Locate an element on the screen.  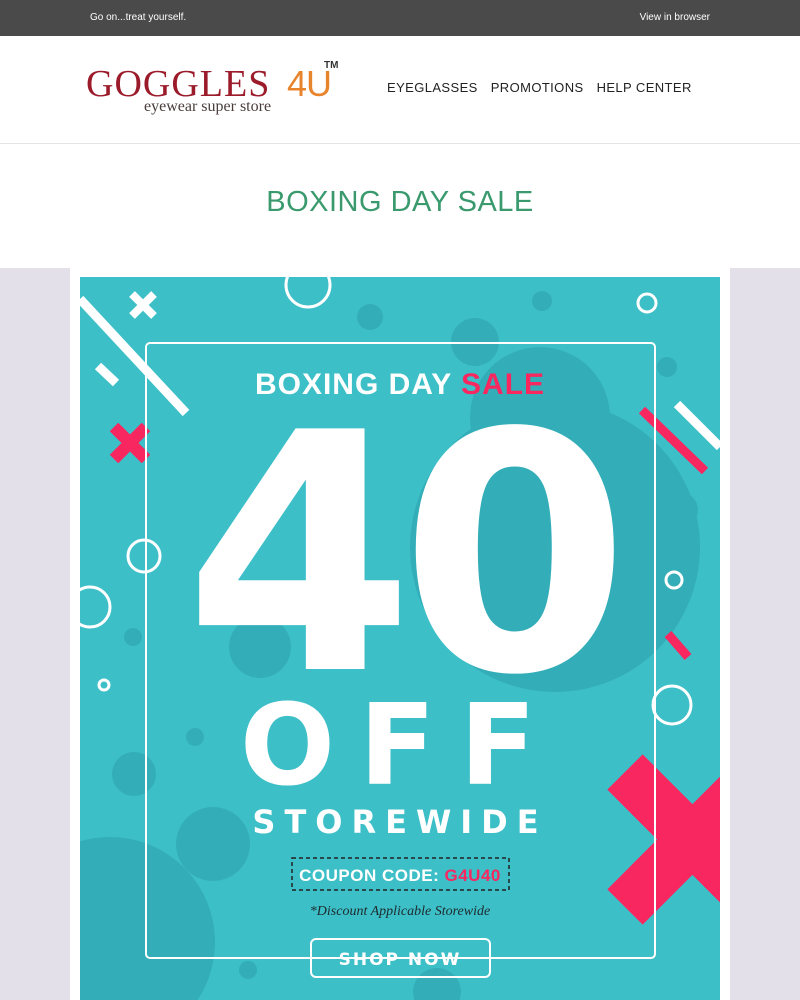
close-x-decoration-icon is located at coordinates (143, 305).